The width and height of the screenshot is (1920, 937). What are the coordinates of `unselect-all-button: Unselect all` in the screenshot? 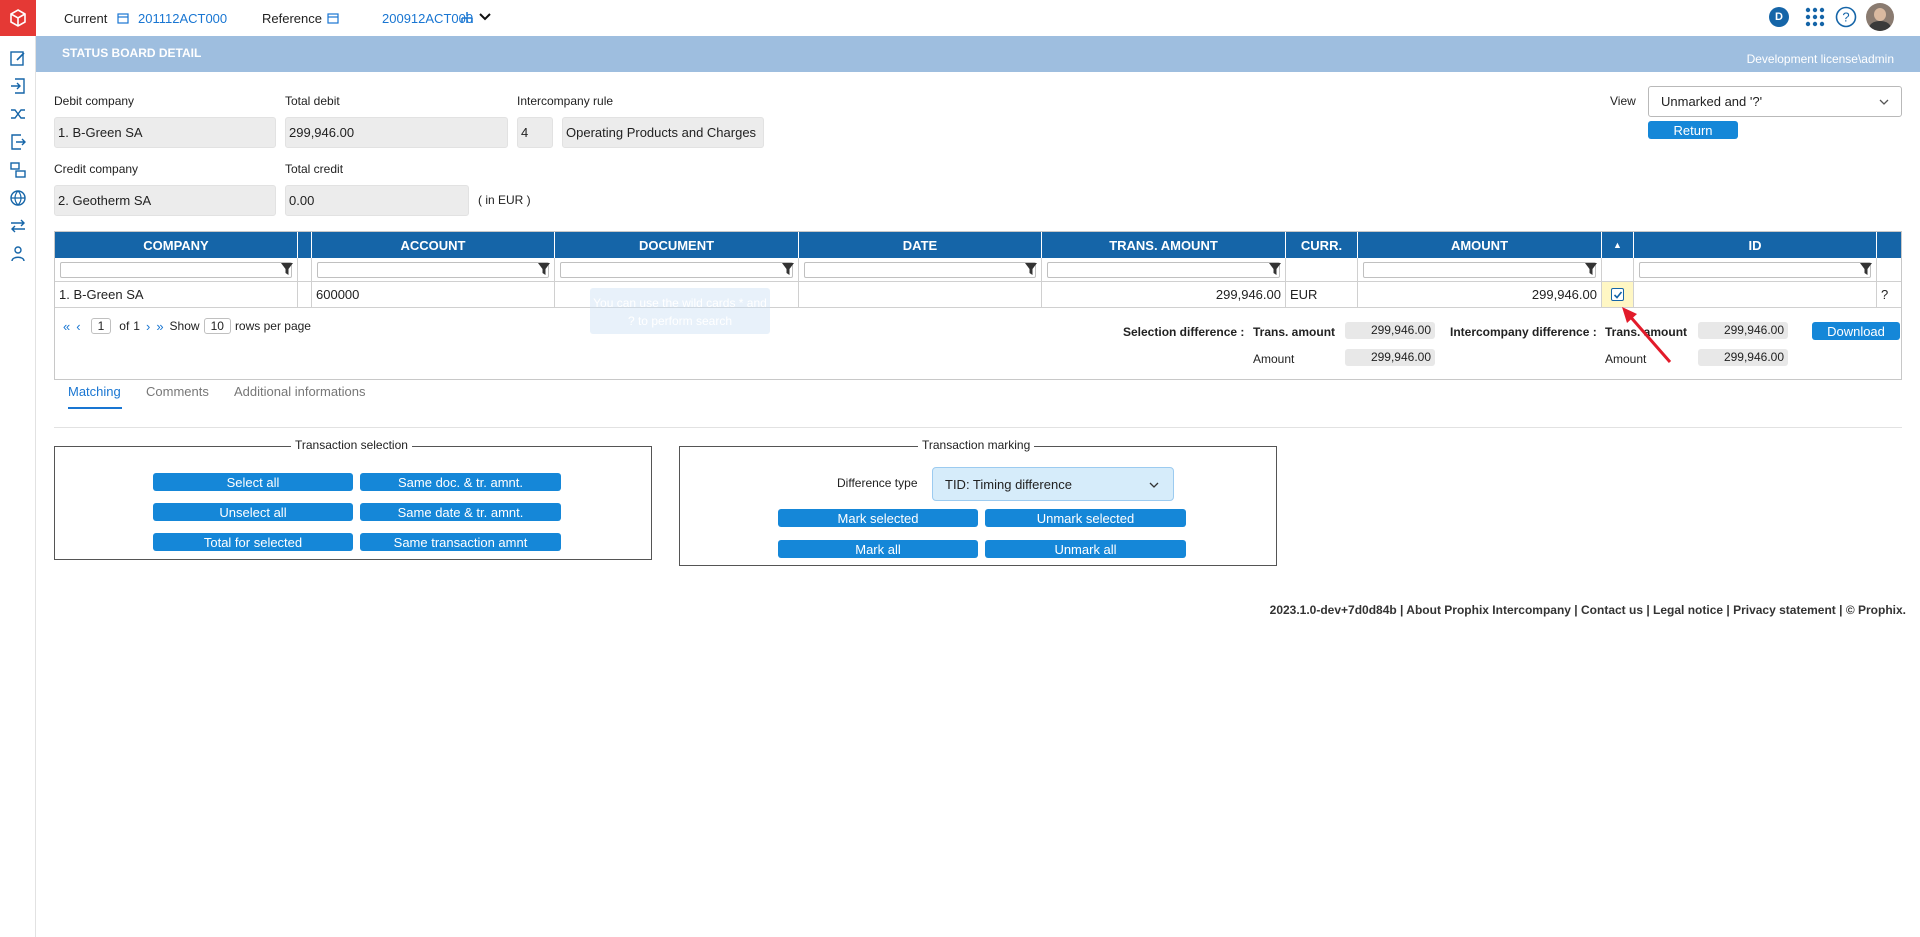 It's located at (253, 512).